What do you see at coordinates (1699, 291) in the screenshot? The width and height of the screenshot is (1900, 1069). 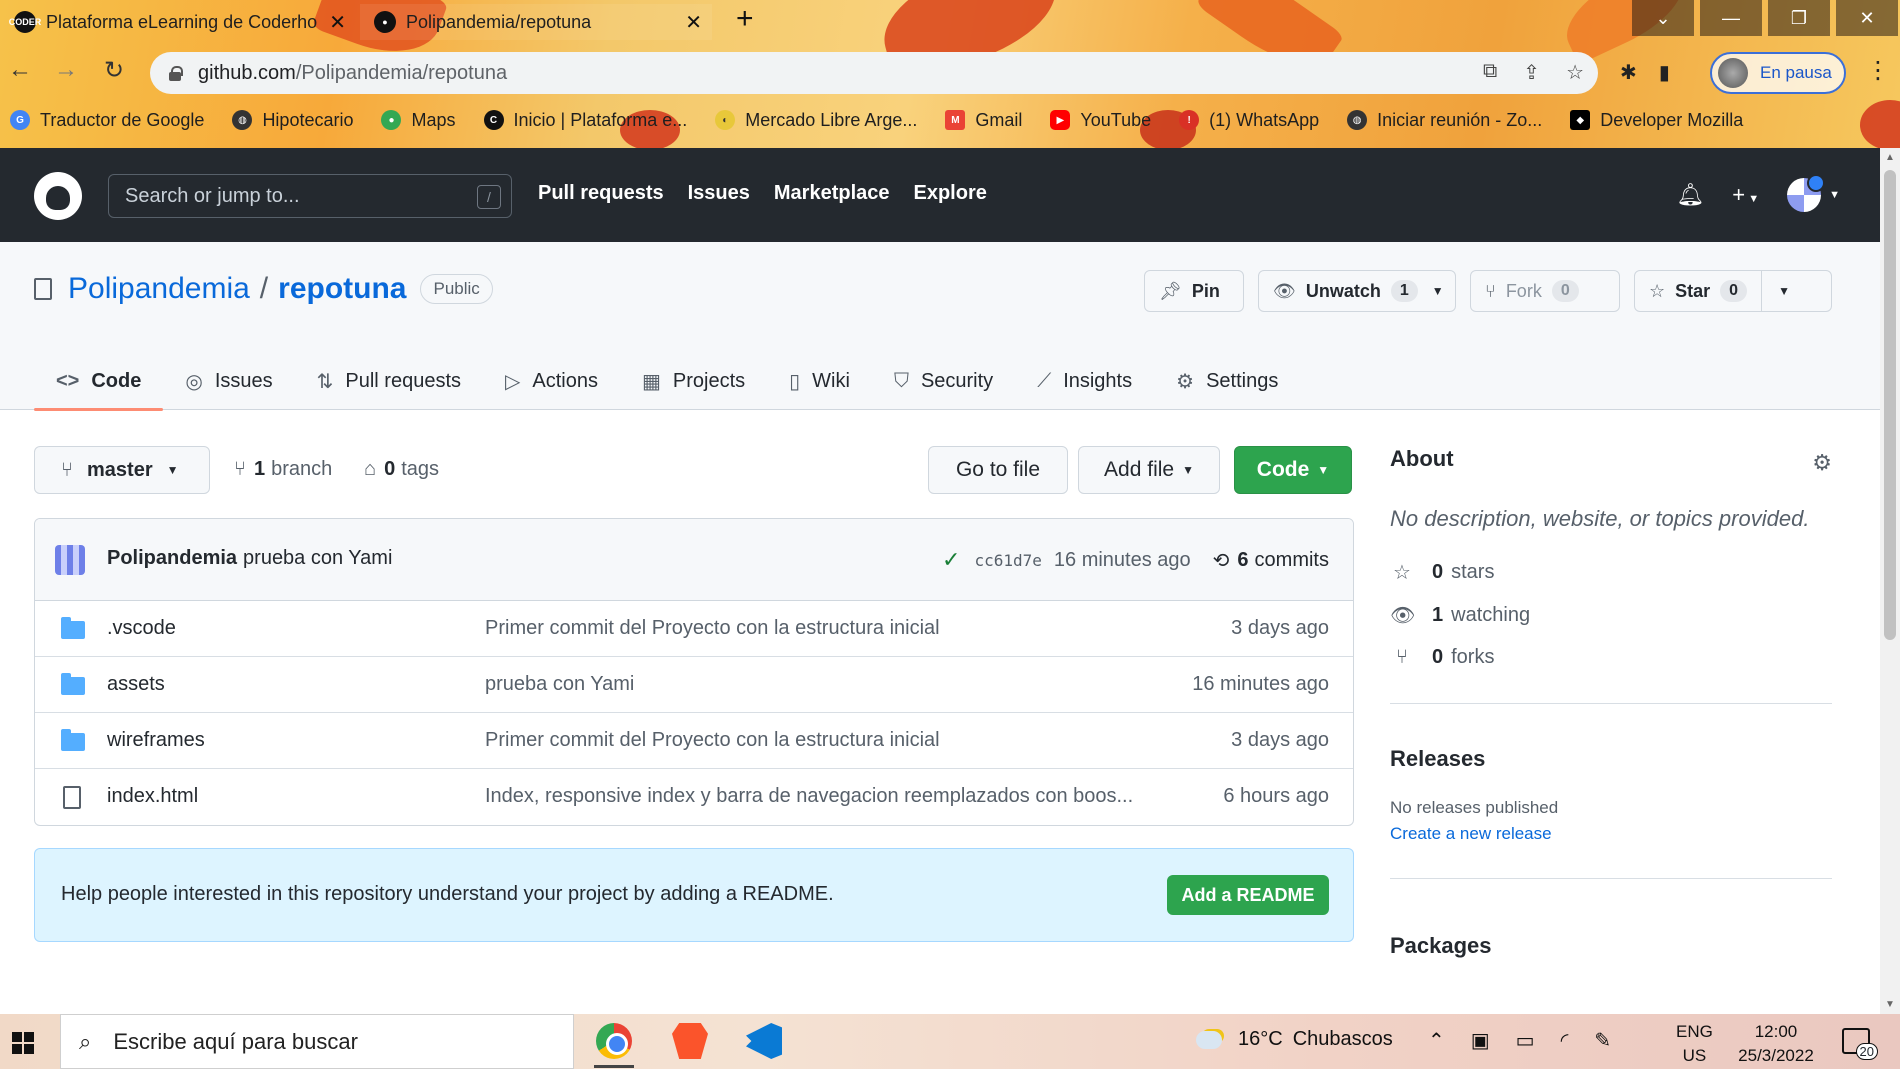 I see `star-main: ☆ Star 0` at bounding box center [1699, 291].